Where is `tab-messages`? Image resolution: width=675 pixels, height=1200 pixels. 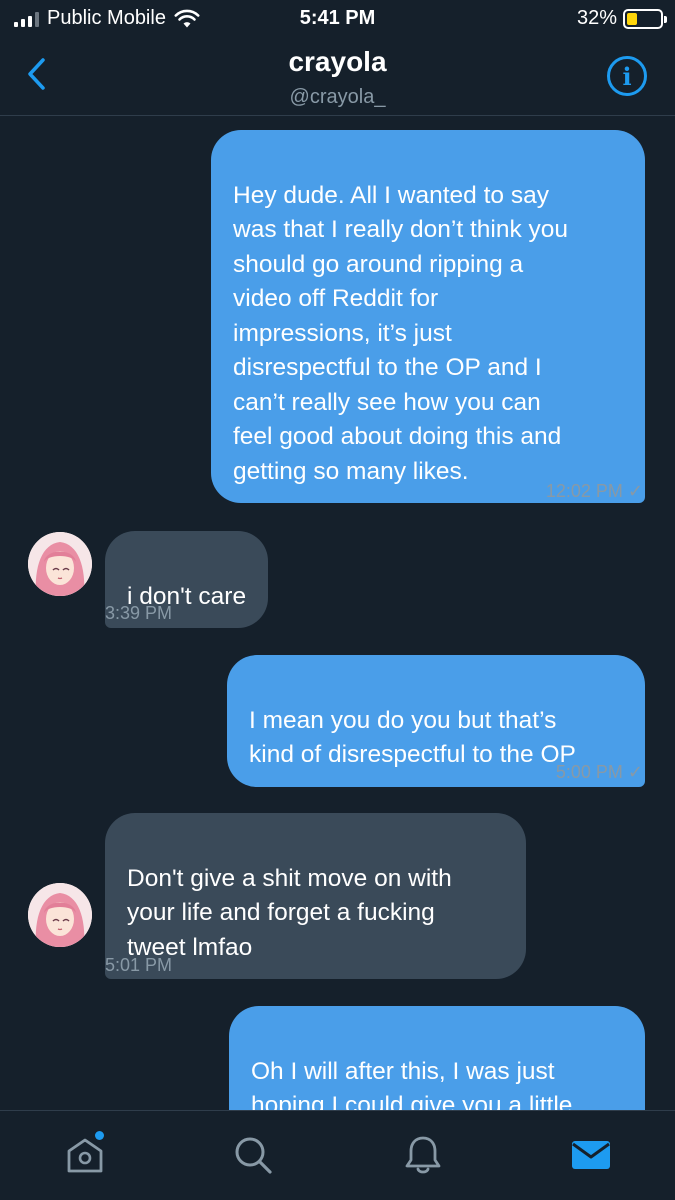 tab-messages is located at coordinates (591, 1155).